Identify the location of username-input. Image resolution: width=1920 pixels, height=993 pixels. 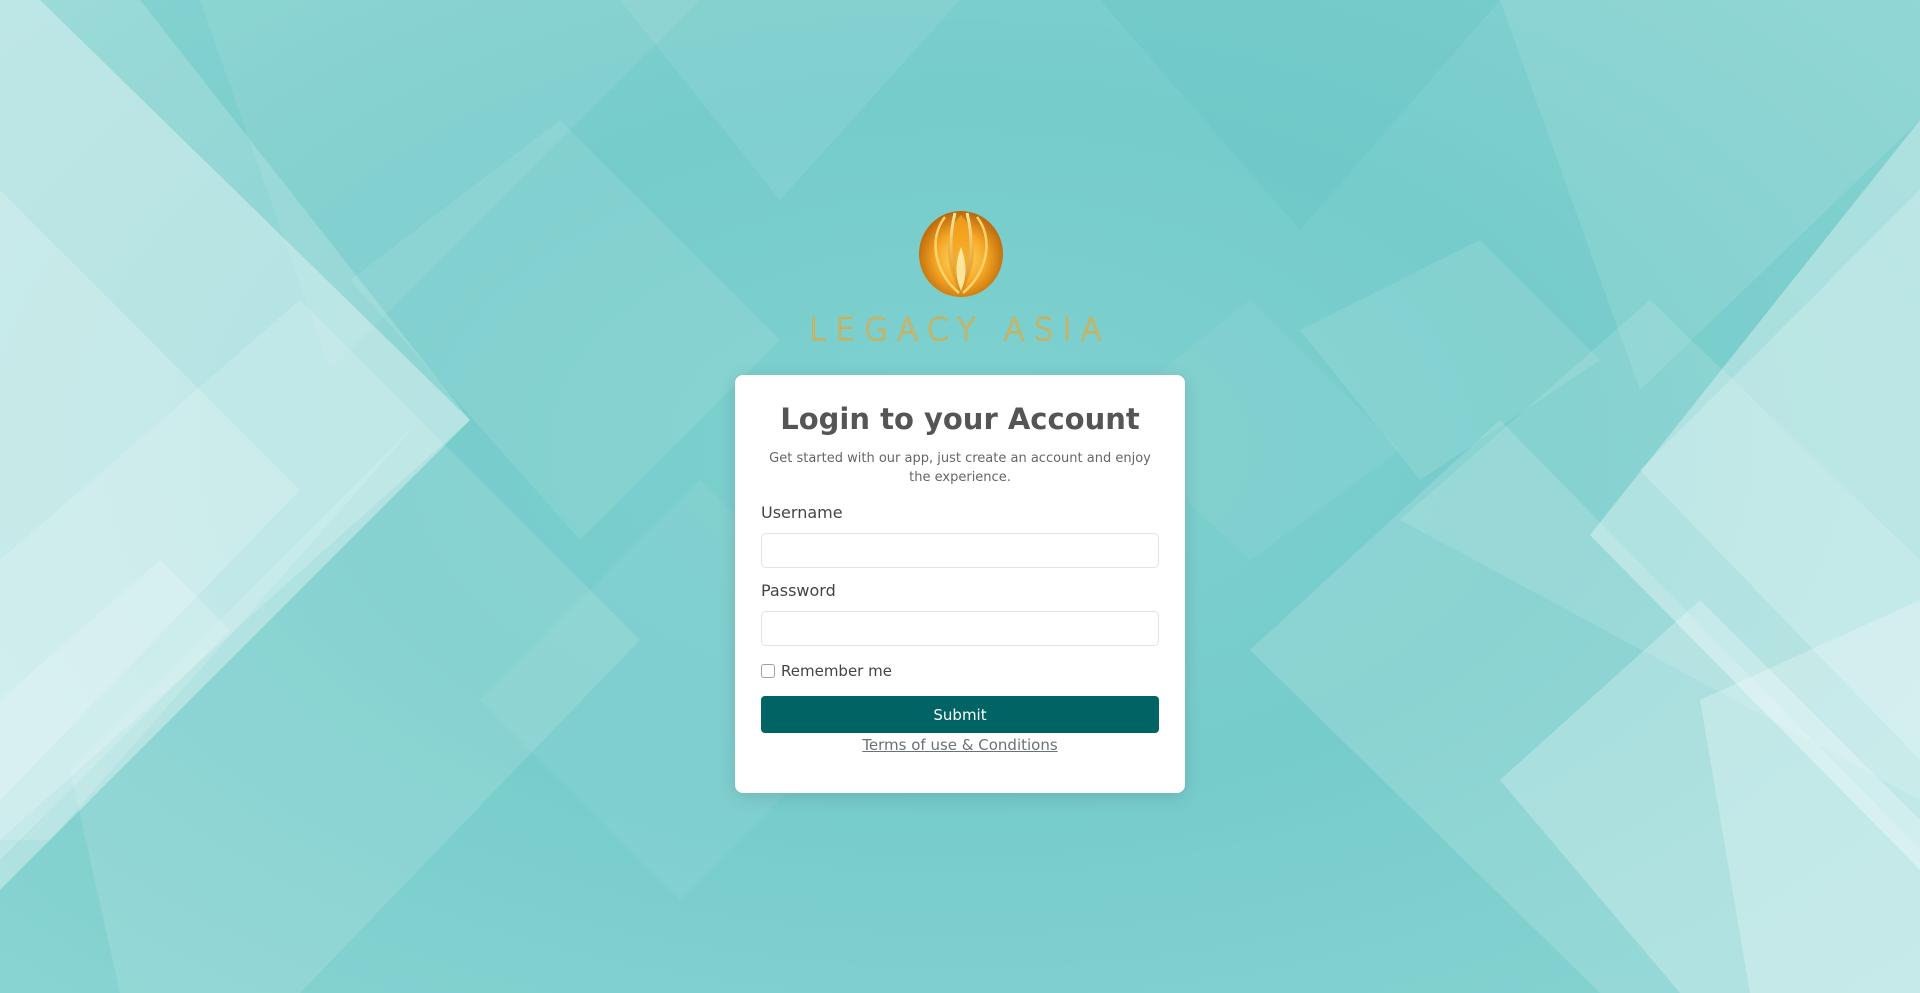
(960, 550).